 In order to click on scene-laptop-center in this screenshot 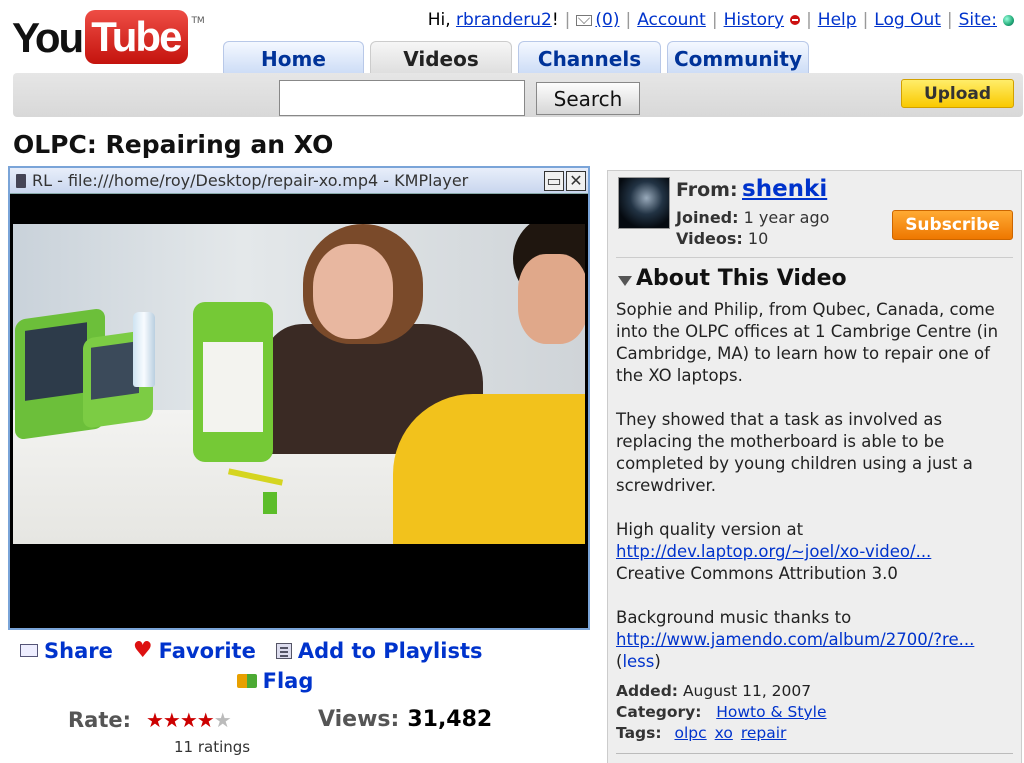, I will do `click(233, 382)`.